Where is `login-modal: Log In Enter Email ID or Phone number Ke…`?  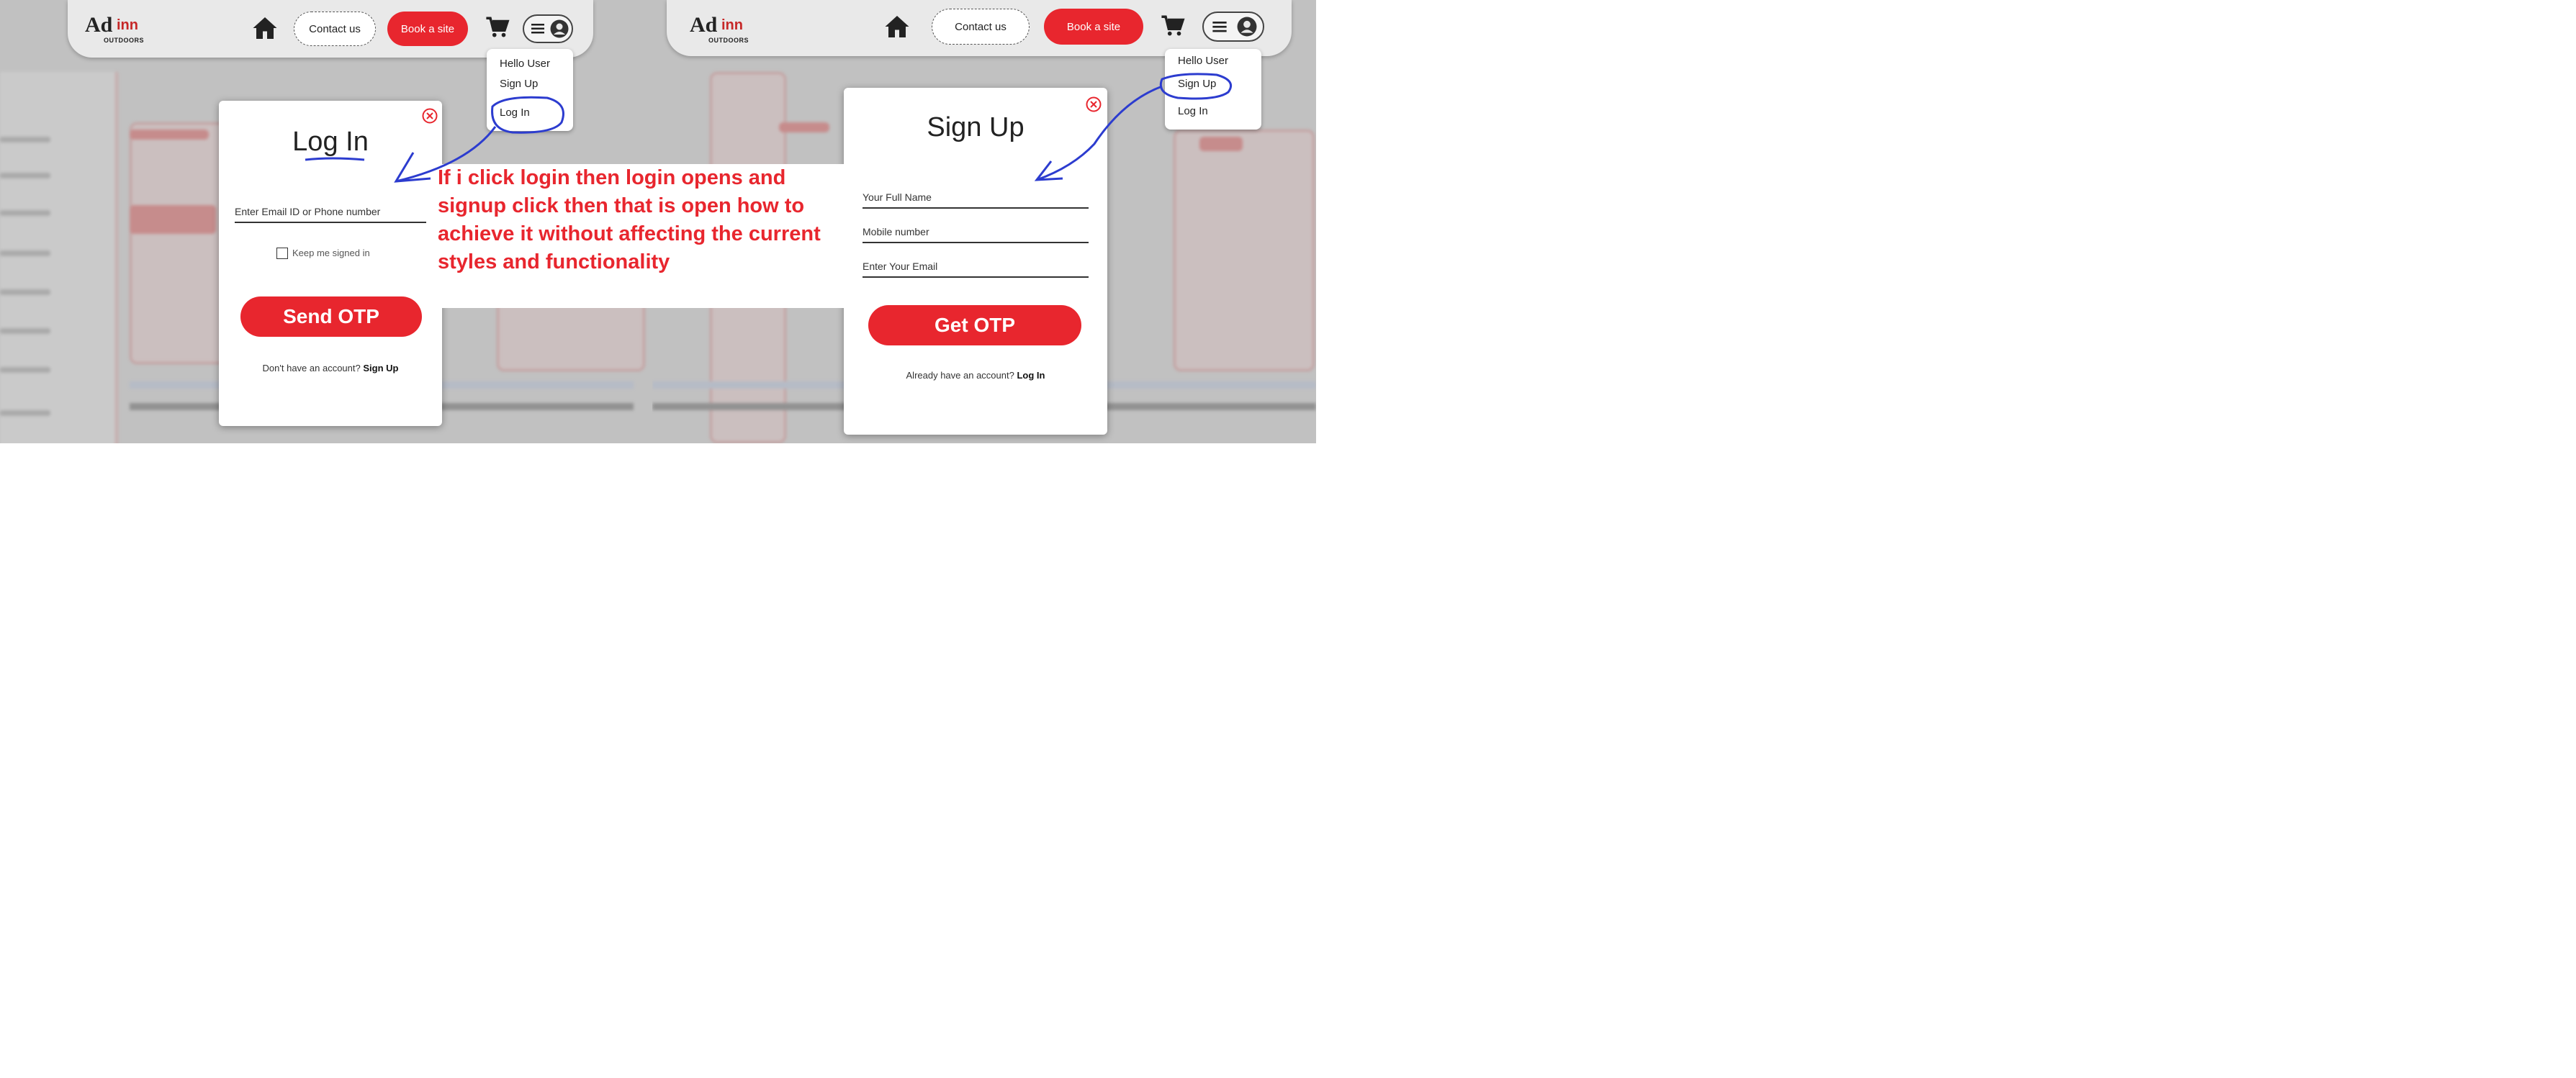 login-modal: Log In Enter Email ID or Phone number Ke… is located at coordinates (330, 263).